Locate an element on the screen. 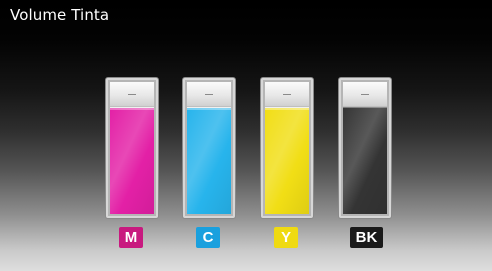 The width and height of the screenshot is (492, 271). ink-label-magenta: M is located at coordinates (131, 237).